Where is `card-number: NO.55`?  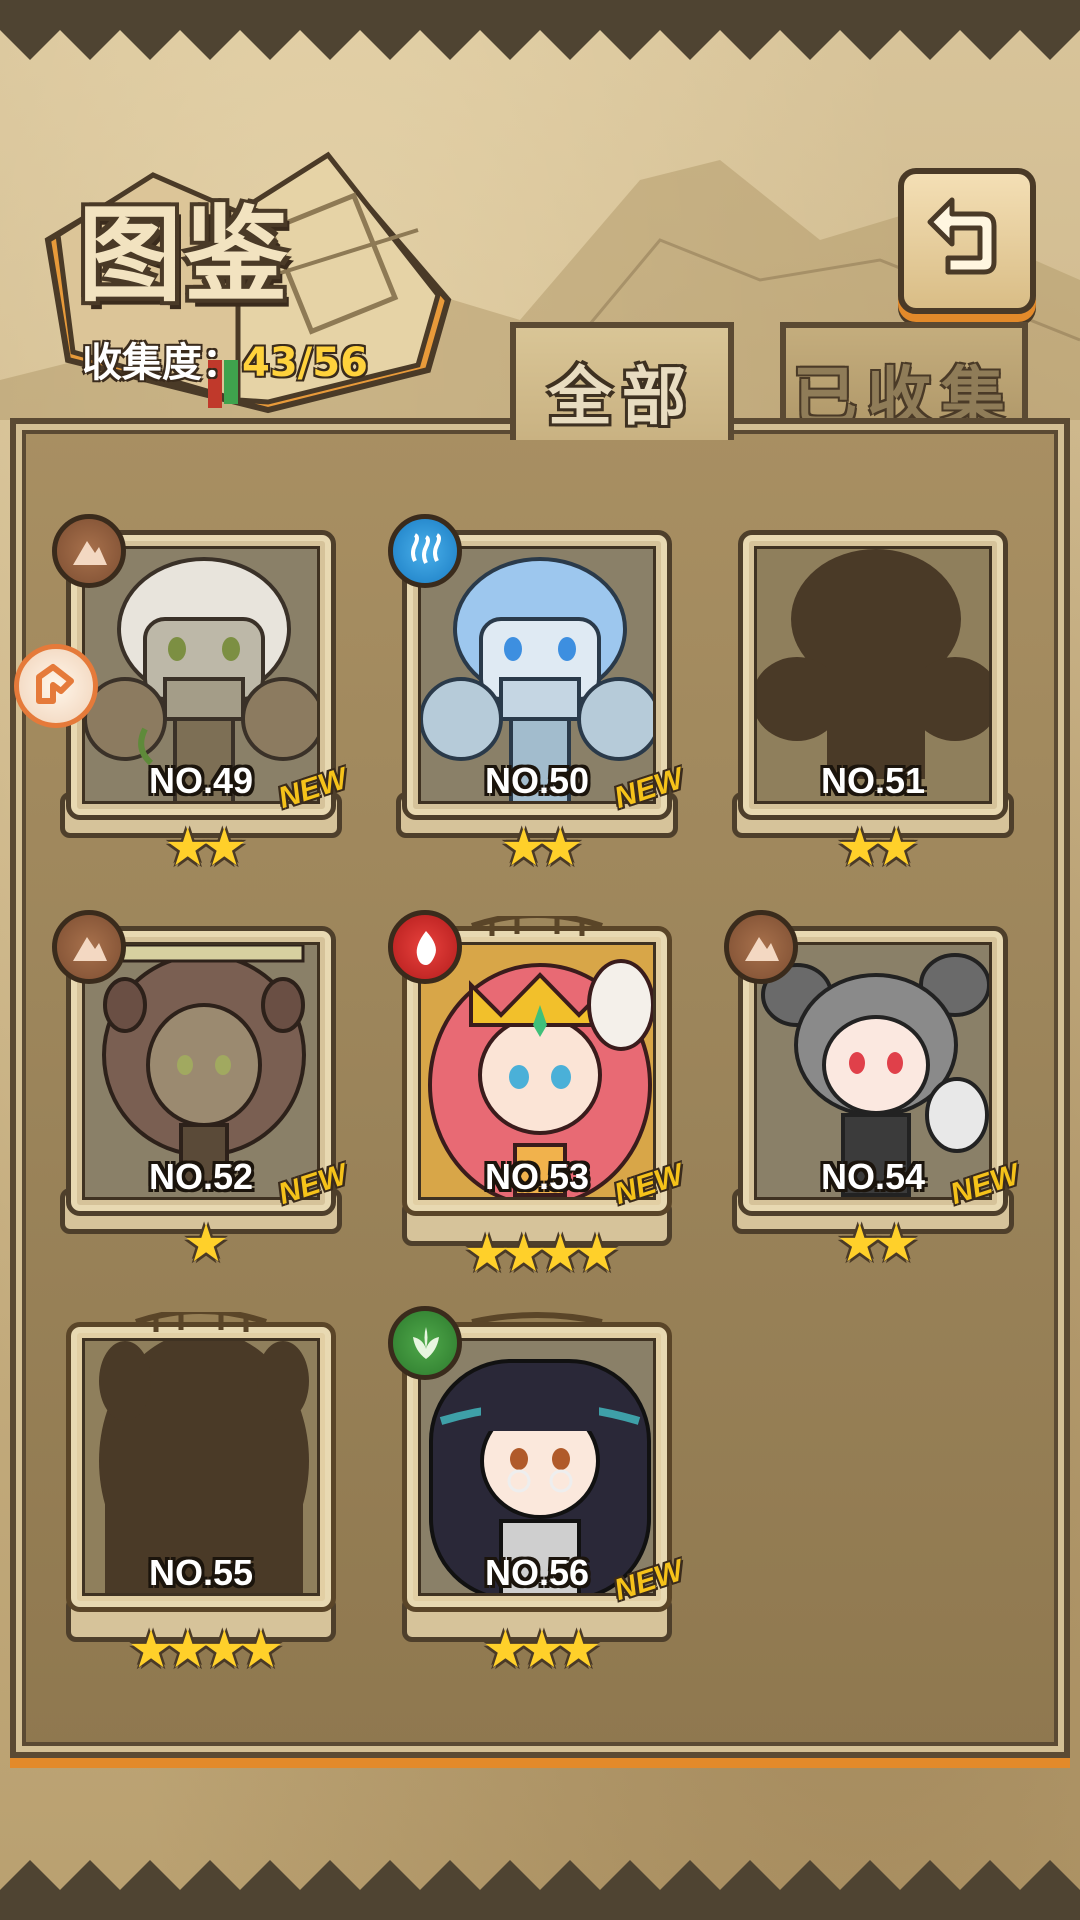
card-number: NO.55 is located at coordinates (201, 1572).